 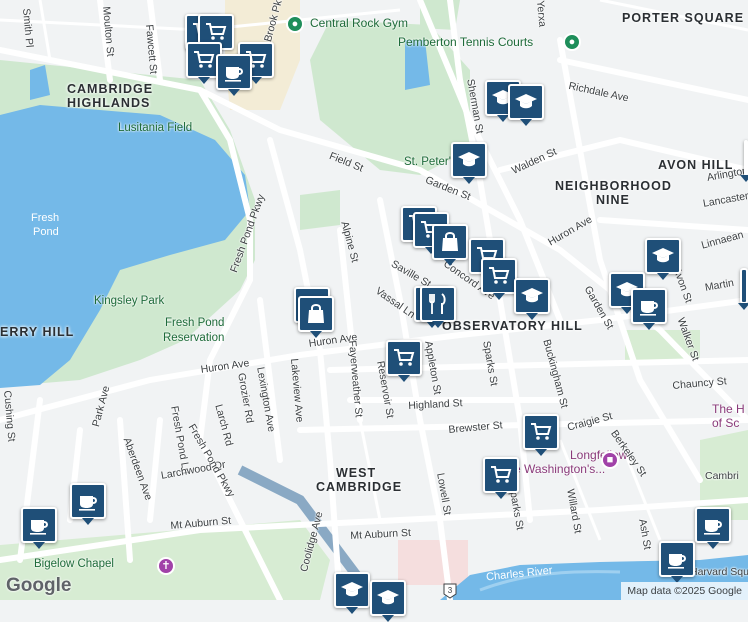 I want to click on fork-knife-icon, so click(x=437, y=303).